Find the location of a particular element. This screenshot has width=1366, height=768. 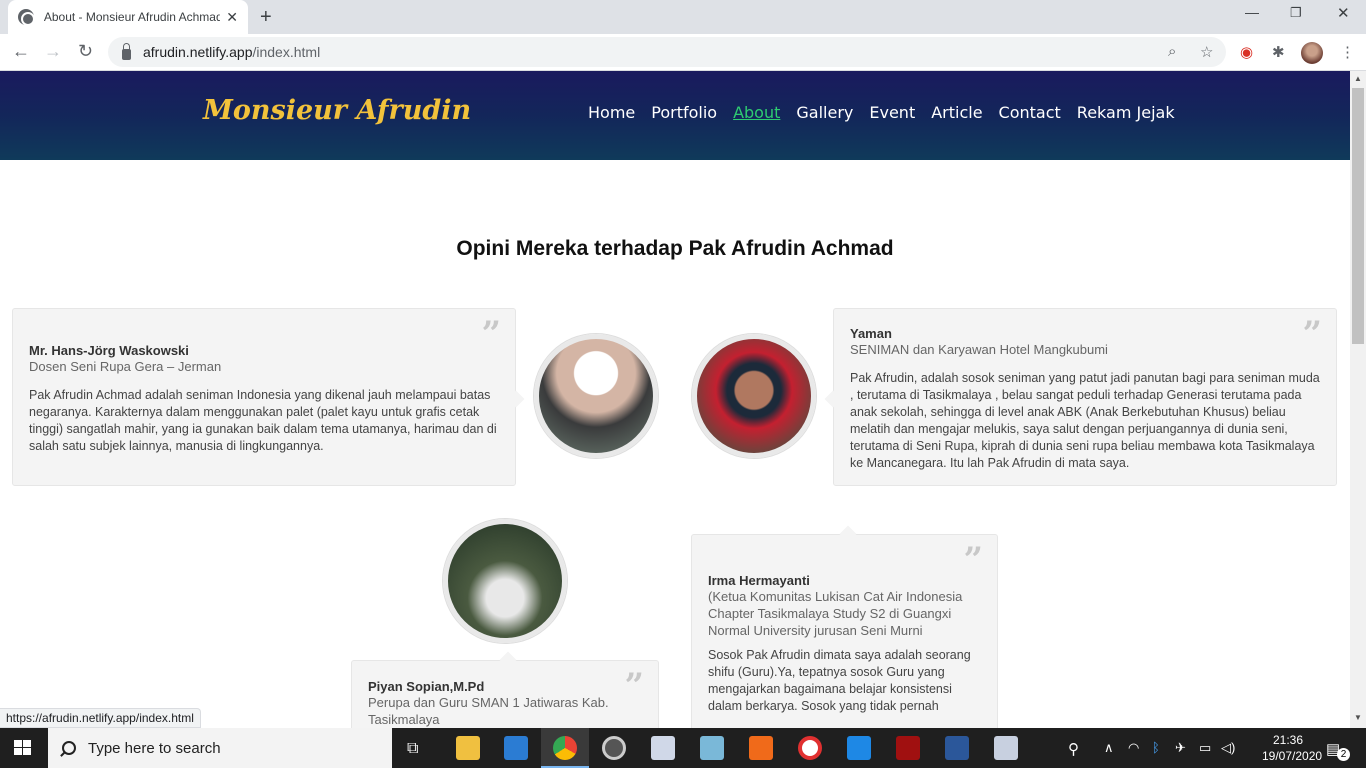

url-path: /index.html is located at coordinates (286, 52).